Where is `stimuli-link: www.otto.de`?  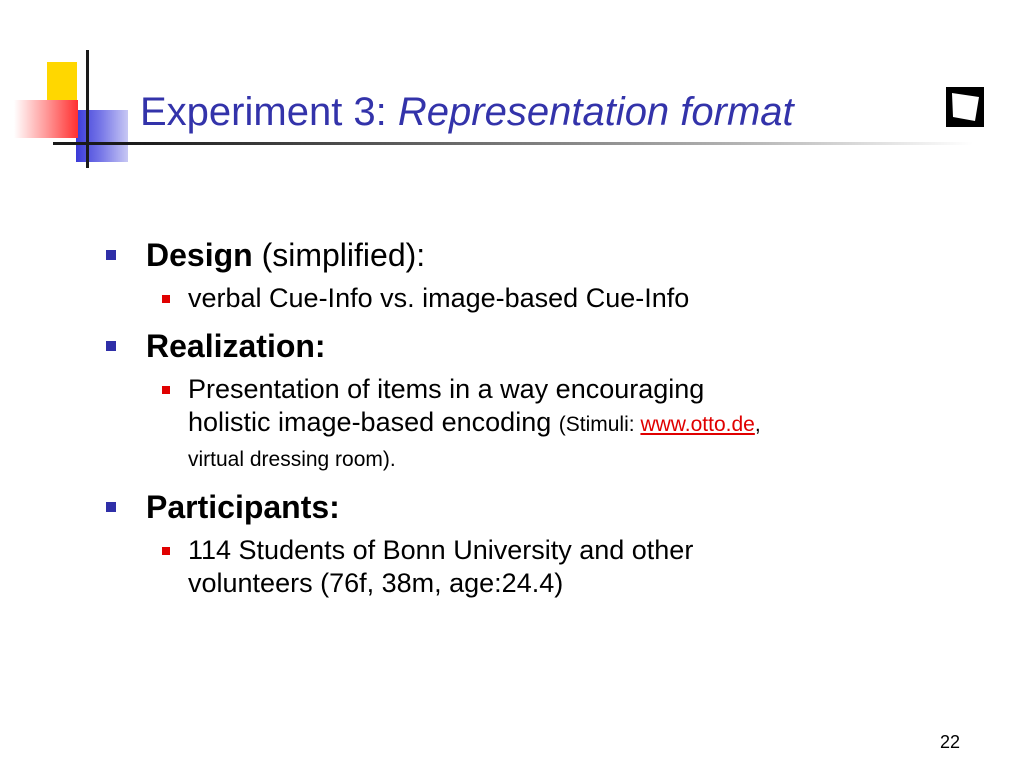 stimuli-link: www.otto.de is located at coordinates (697, 424).